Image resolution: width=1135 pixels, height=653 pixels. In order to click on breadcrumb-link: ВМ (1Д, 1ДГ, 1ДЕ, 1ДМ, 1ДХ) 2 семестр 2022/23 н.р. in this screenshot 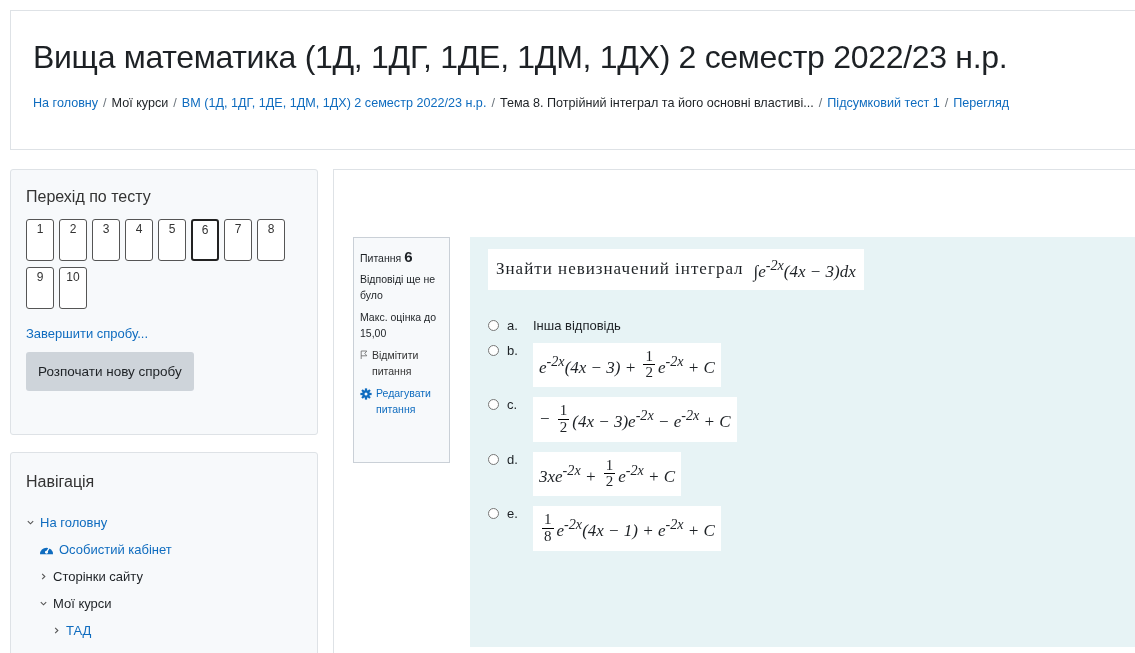, I will do `click(334, 103)`.